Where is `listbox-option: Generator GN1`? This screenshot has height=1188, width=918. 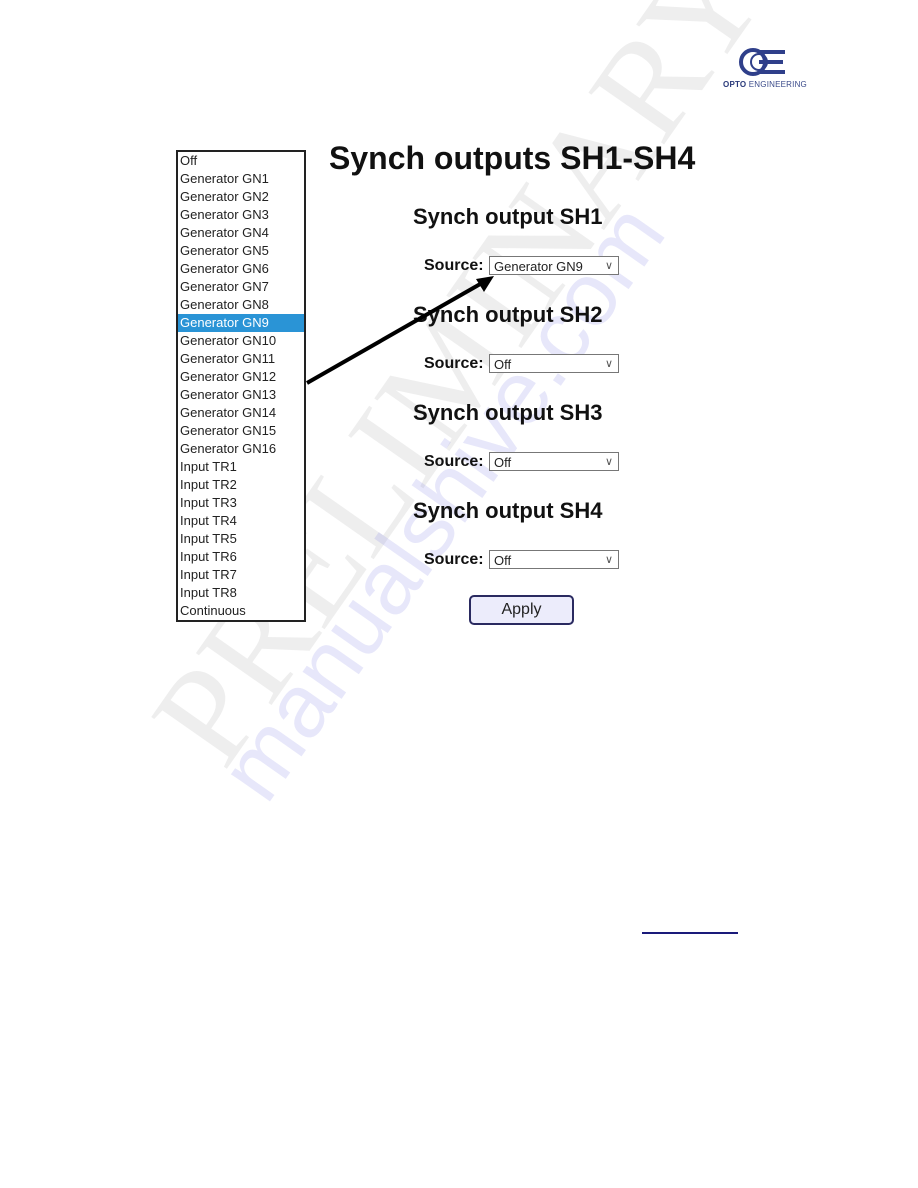 listbox-option: Generator GN1 is located at coordinates (241, 179).